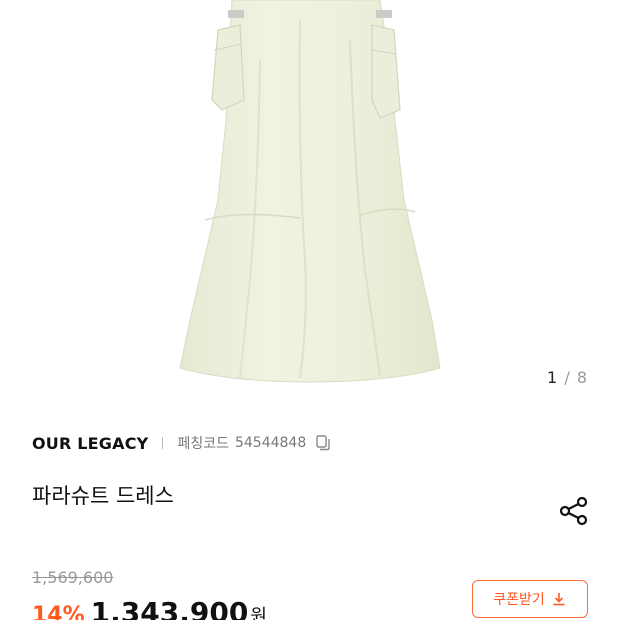 The height and width of the screenshot is (620, 620). Describe the element at coordinates (103, 496) in the screenshot. I see `product-title: 파라슈트 드레스` at that location.